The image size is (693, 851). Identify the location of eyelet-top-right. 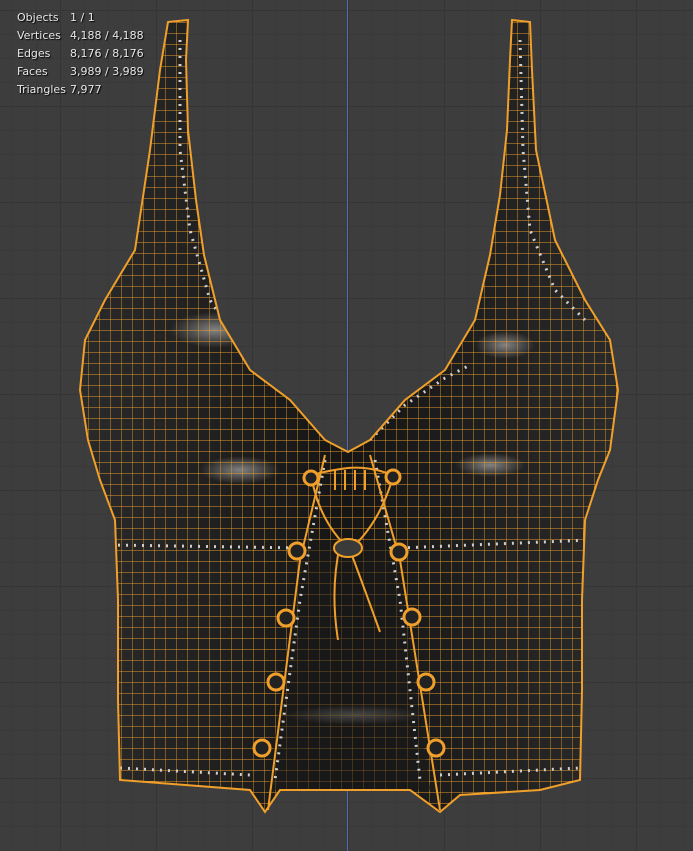
(393, 477).